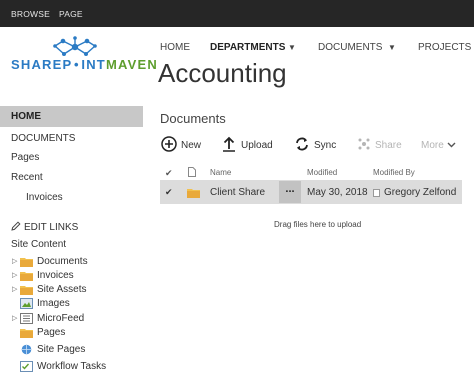  I want to click on file-type-header-icon, so click(192, 172).